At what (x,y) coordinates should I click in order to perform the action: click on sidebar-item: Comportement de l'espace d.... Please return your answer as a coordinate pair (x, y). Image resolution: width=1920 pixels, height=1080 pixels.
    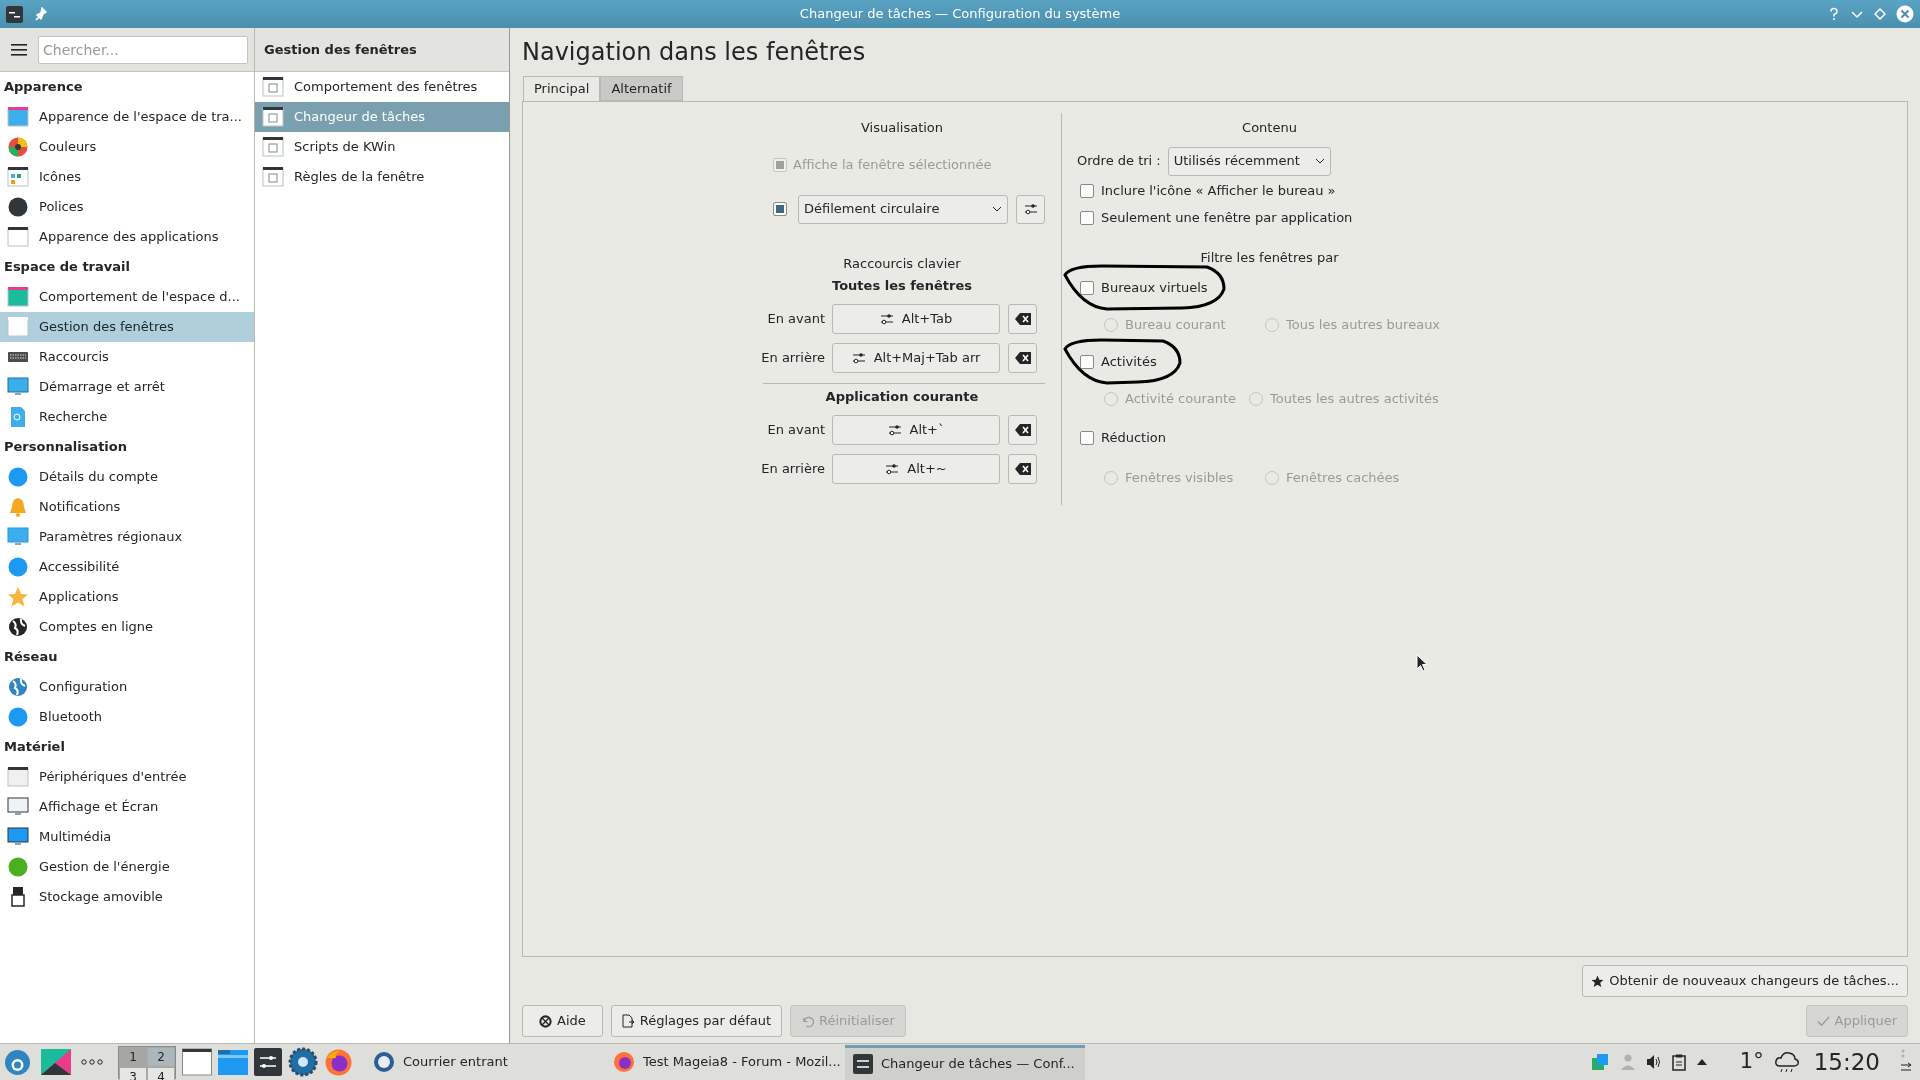
    Looking at the image, I should click on (127, 297).